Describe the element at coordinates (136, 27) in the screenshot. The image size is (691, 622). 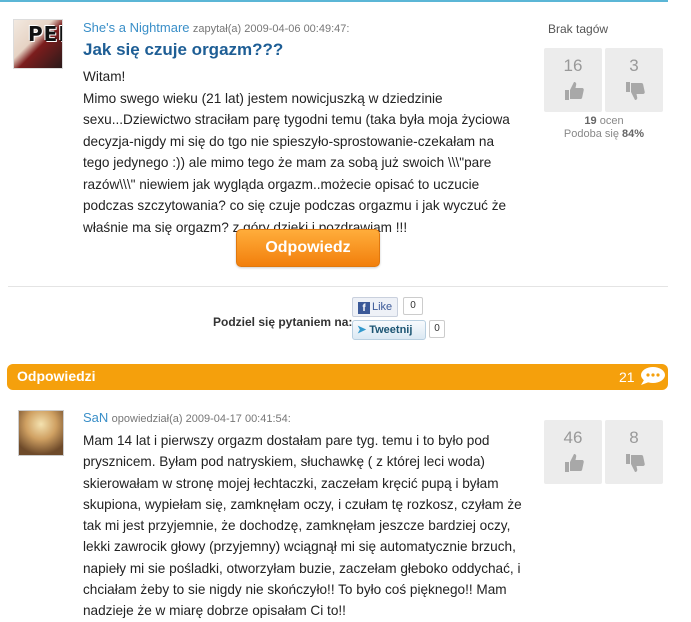
I see `question-author-link: She's a Nightmare` at that location.